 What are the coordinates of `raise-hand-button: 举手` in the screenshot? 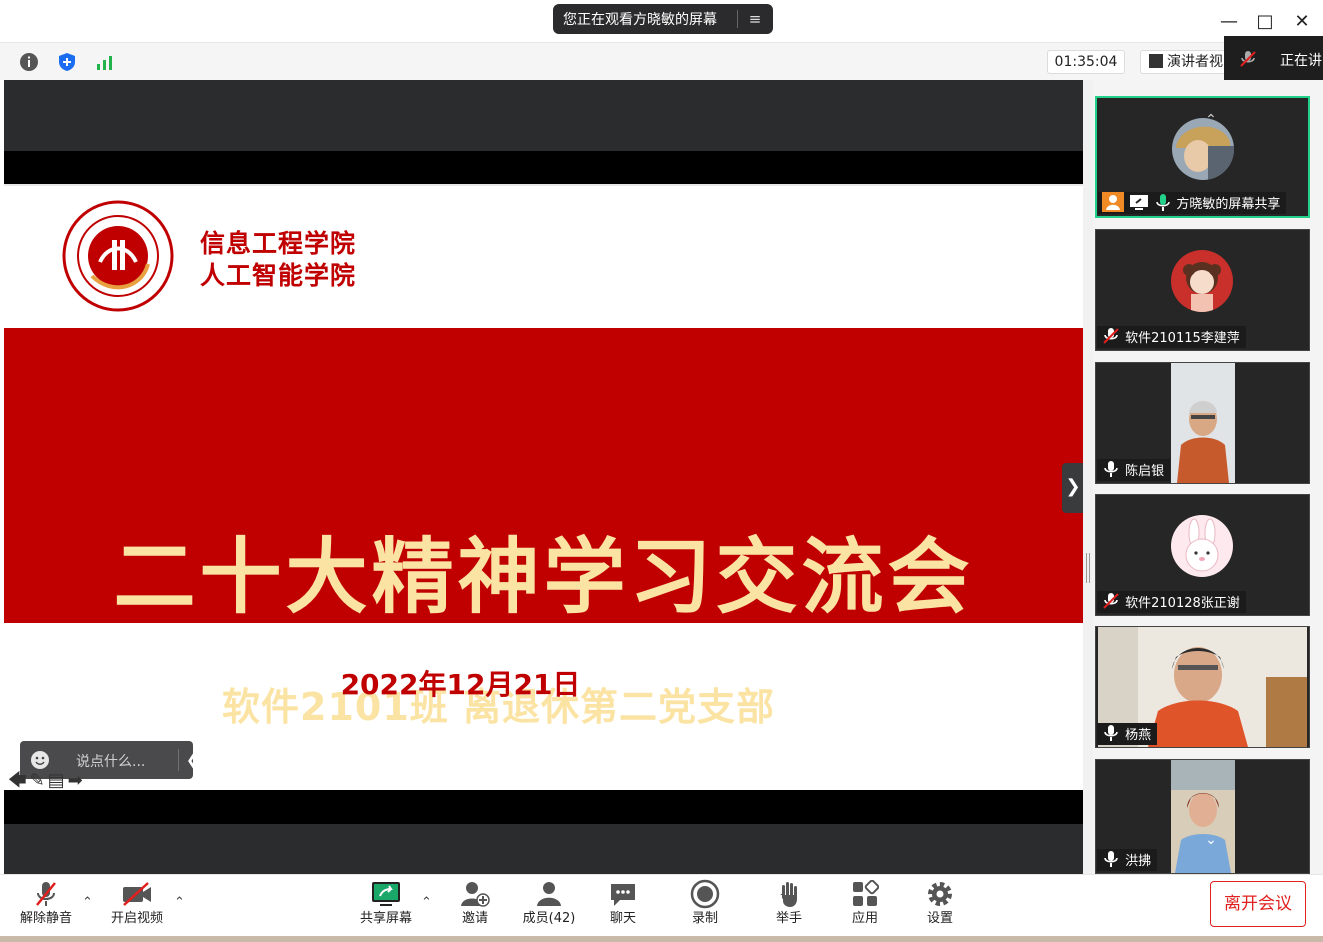 It's located at (789, 906).